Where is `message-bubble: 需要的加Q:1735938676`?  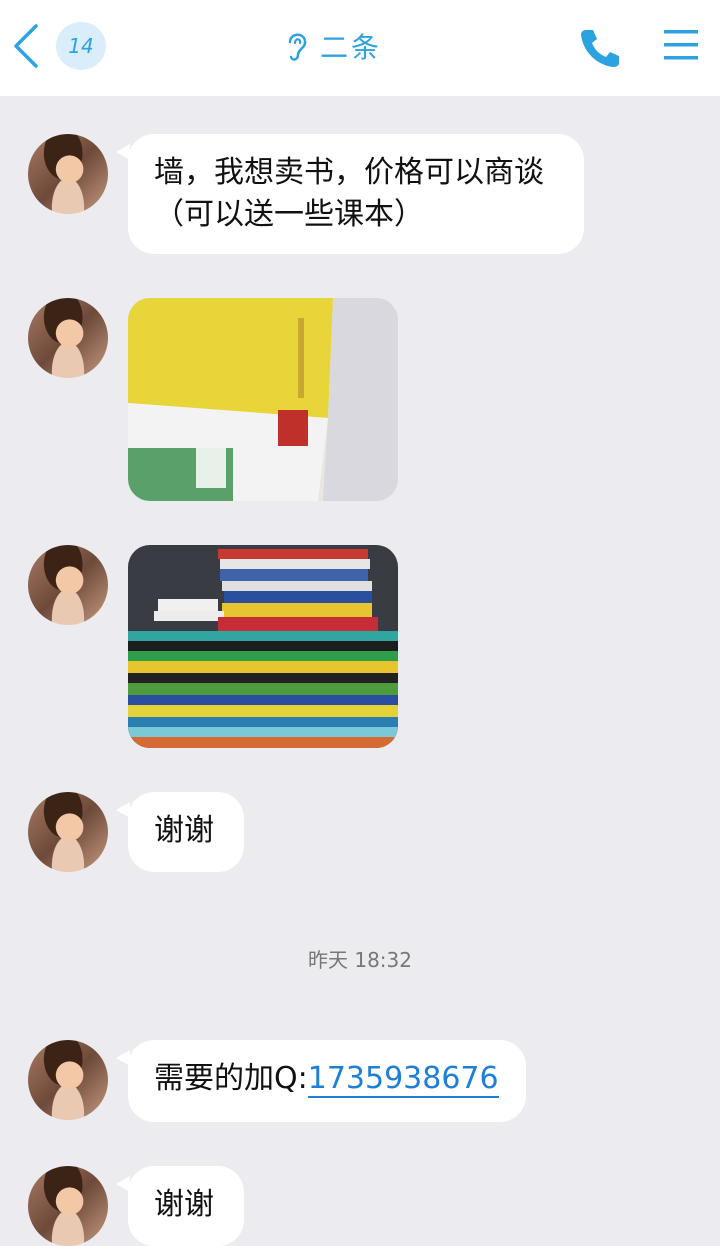 message-bubble: 需要的加Q:1735938676 is located at coordinates (321, 1081).